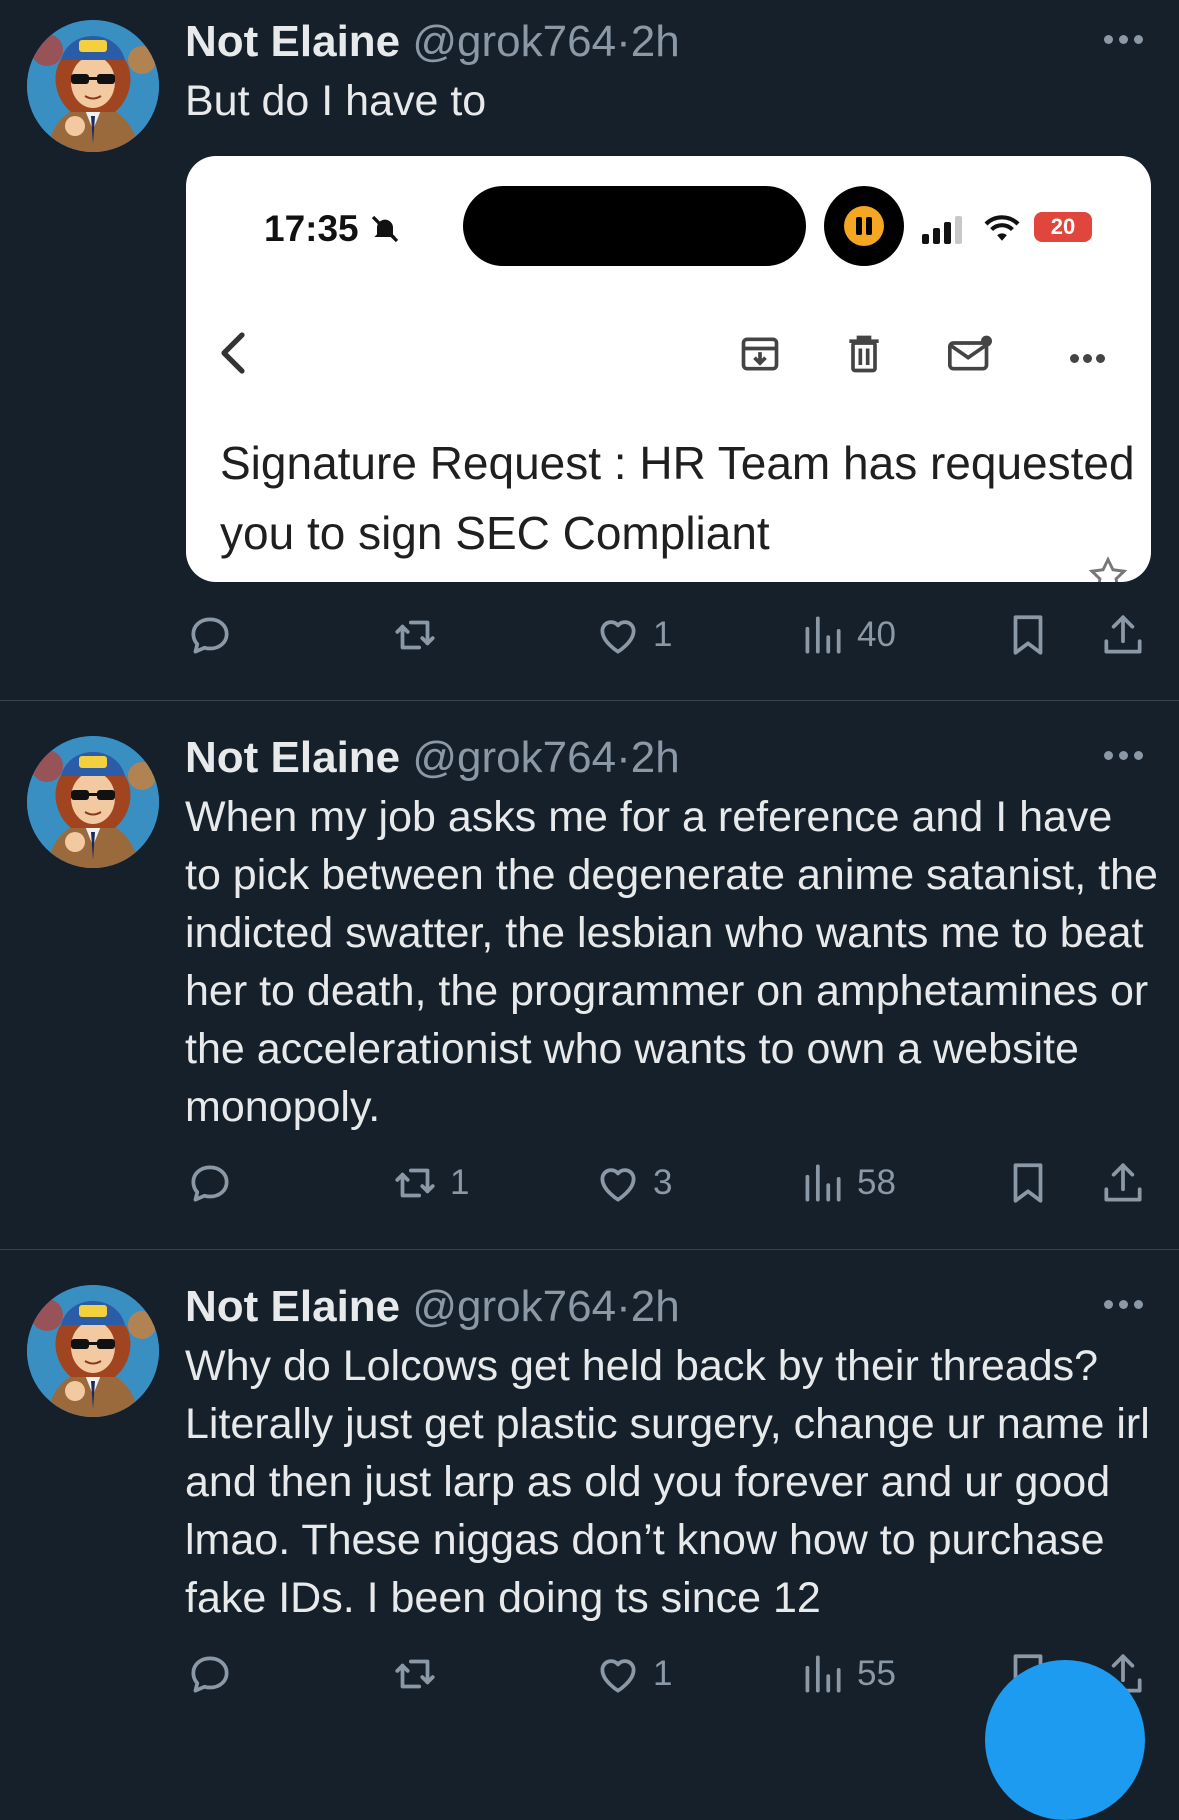 The height and width of the screenshot is (1820, 1179). I want to click on clock-text: 17:35, so click(311, 228).